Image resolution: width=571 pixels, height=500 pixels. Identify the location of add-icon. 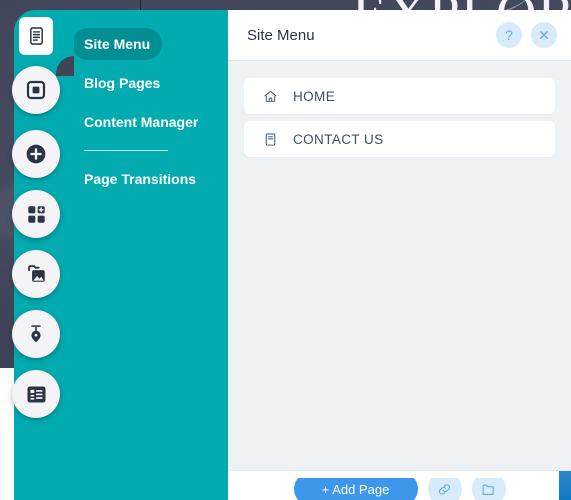
(36, 154).